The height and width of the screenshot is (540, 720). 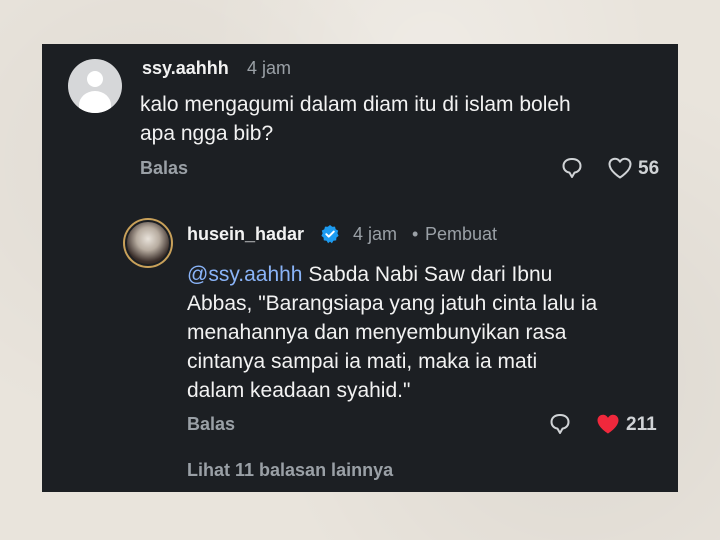 What do you see at coordinates (299, 390) in the screenshot?
I see `reply-text-line5: dalam keadaan syahid."` at bounding box center [299, 390].